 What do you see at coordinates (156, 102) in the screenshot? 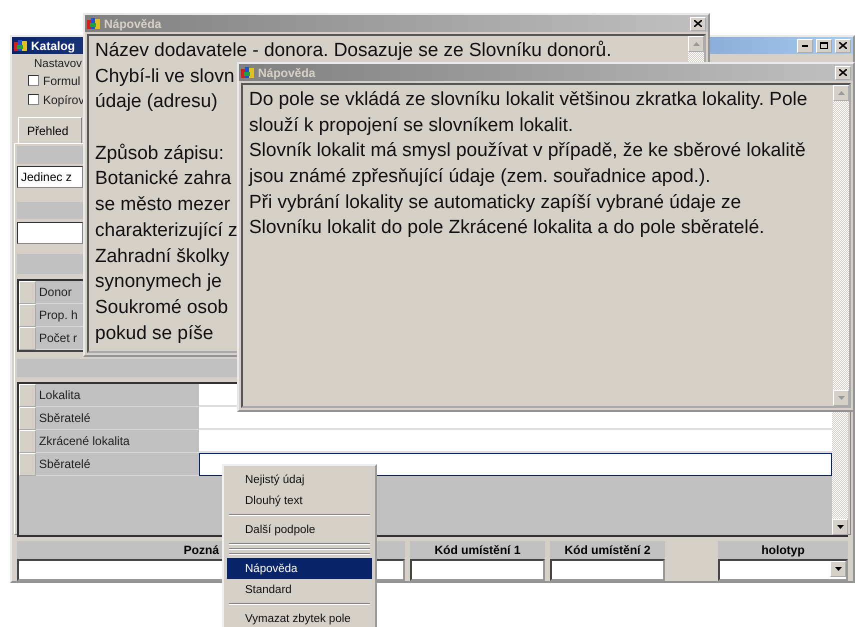
I see `help-text-line: údaje (adresu)` at bounding box center [156, 102].